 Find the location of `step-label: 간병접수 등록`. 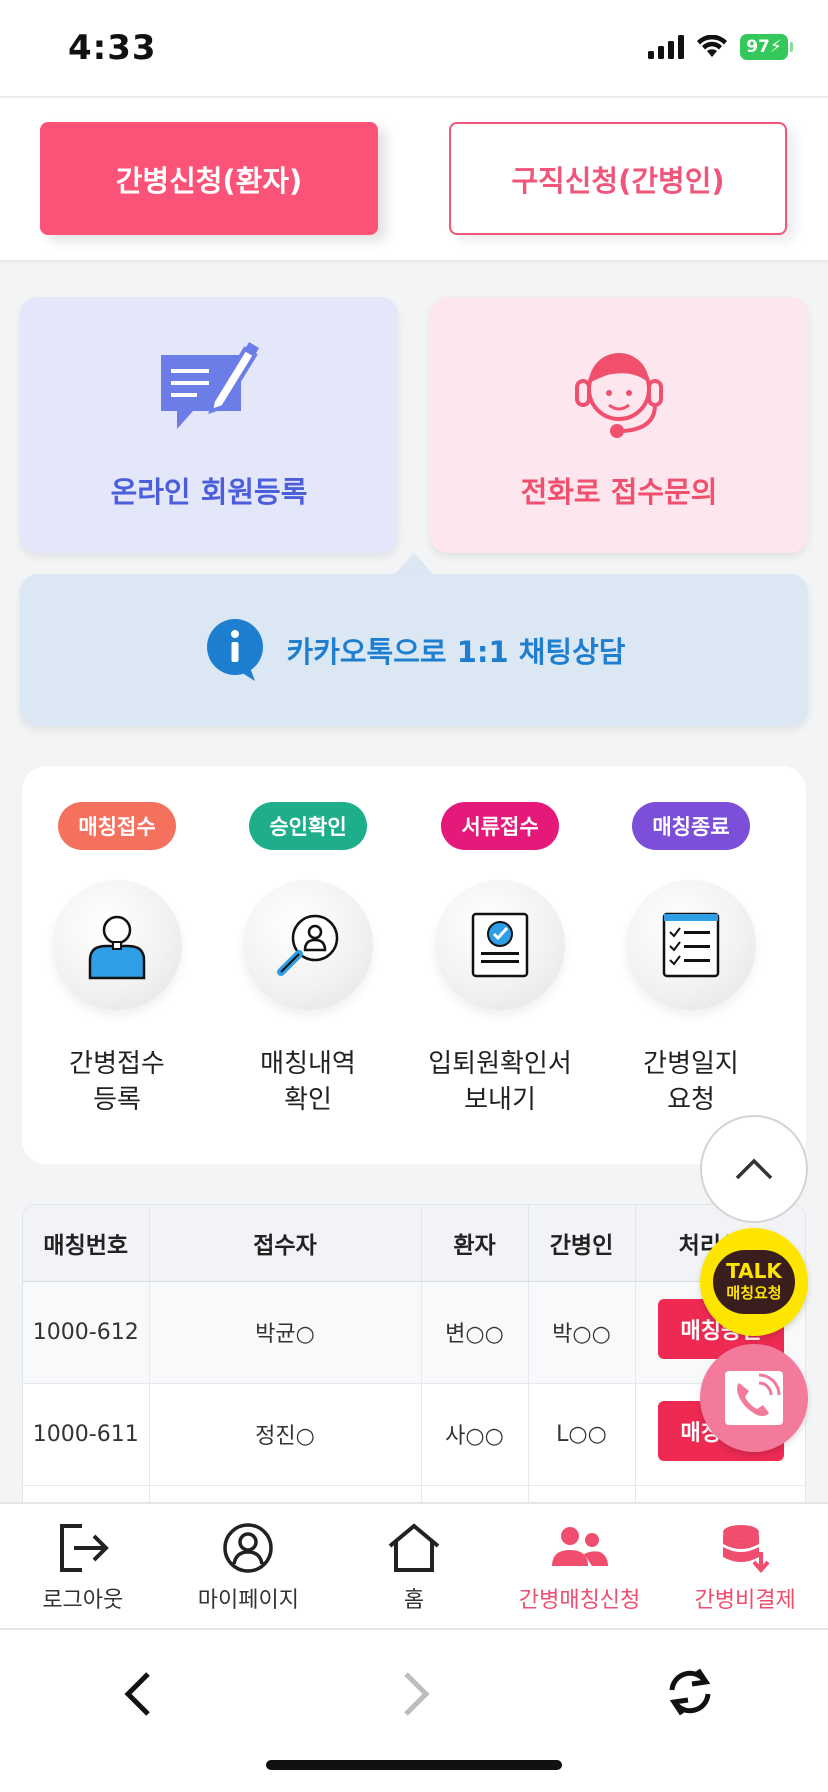

step-label: 간병접수 등록 is located at coordinates (117, 1082).